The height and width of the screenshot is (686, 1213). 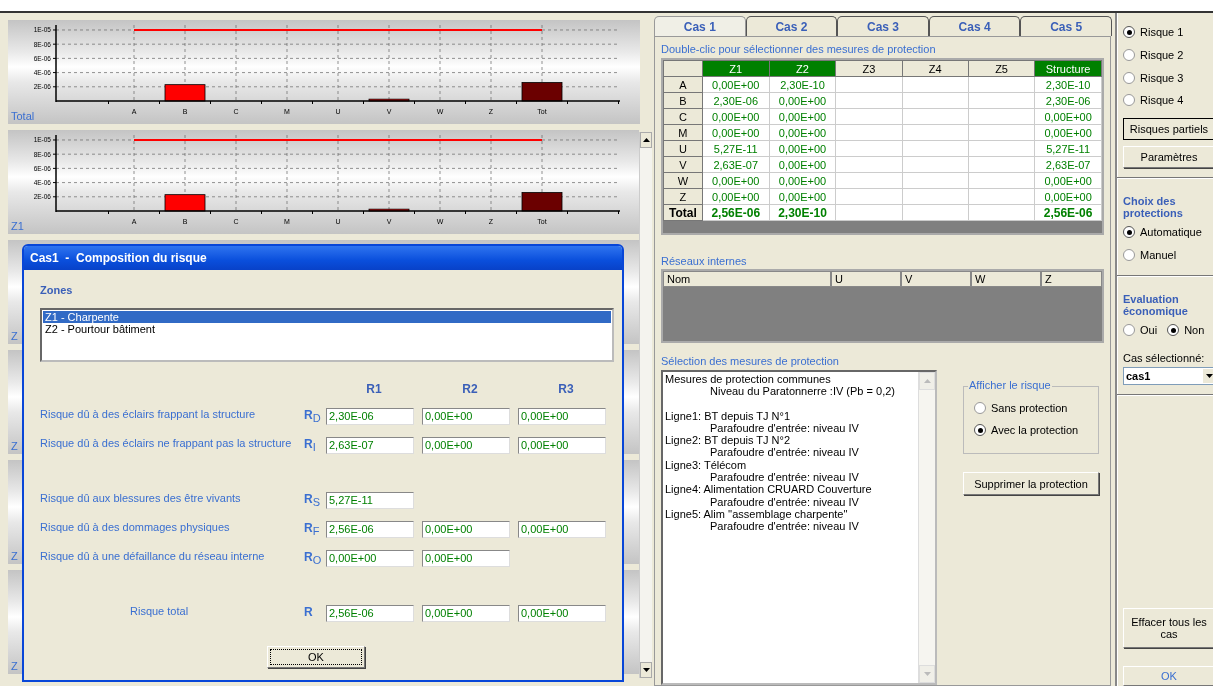 What do you see at coordinates (1164, 357) in the screenshot?
I see `field-label: Cas sélectionné:` at bounding box center [1164, 357].